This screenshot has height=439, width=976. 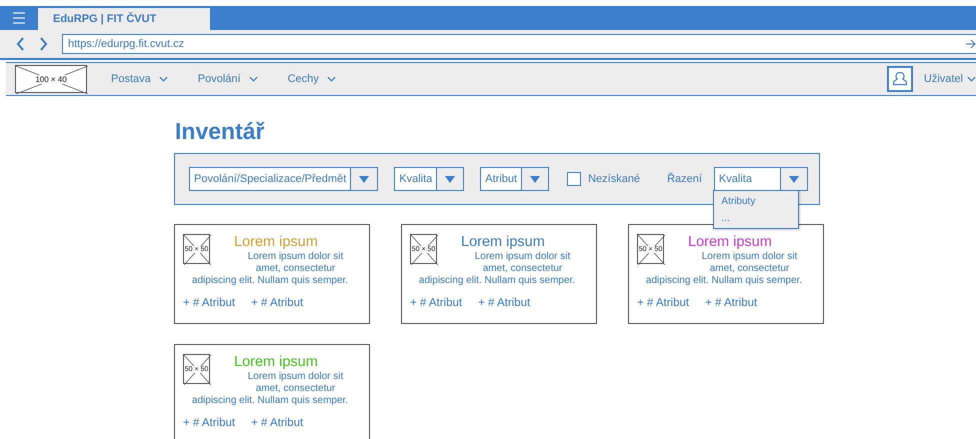 What do you see at coordinates (20, 44) in the screenshot?
I see `back-icon` at bounding box center [20, 44].